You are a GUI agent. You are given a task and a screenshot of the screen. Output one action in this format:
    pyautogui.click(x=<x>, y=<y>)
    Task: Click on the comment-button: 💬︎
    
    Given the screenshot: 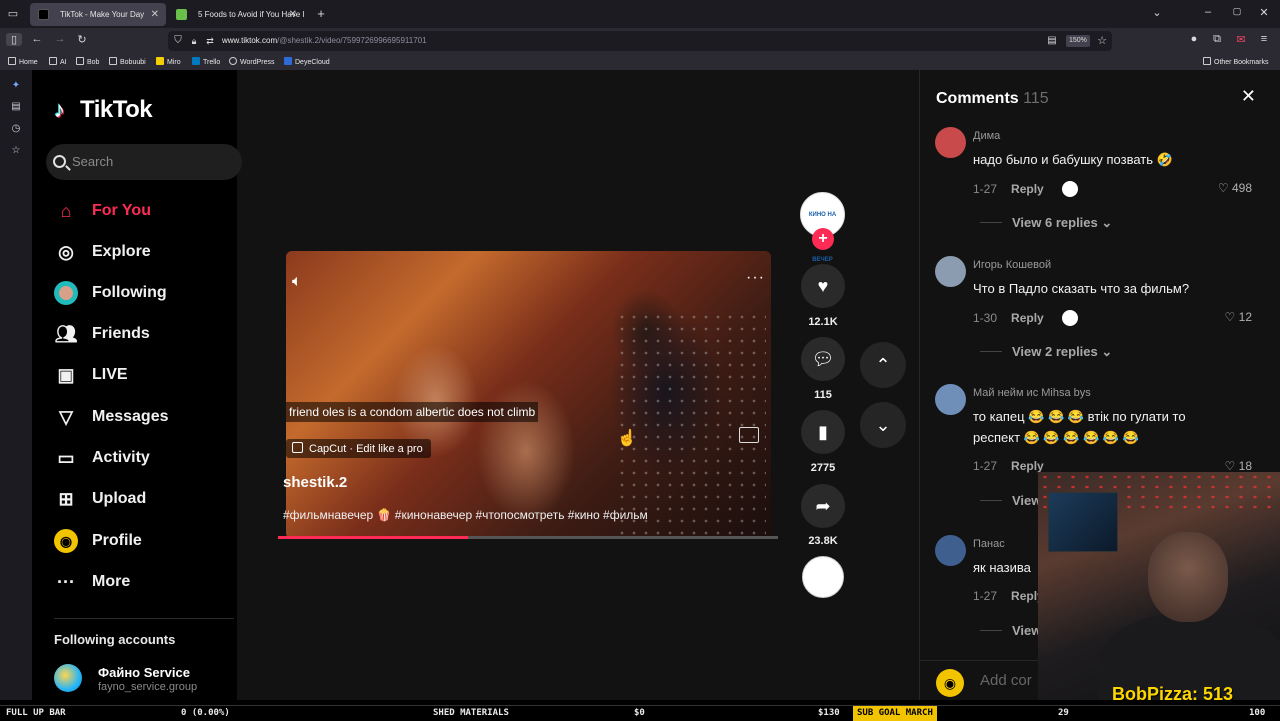 What is the action you would take?
    pyautogui.click(x=823, y=359)
    